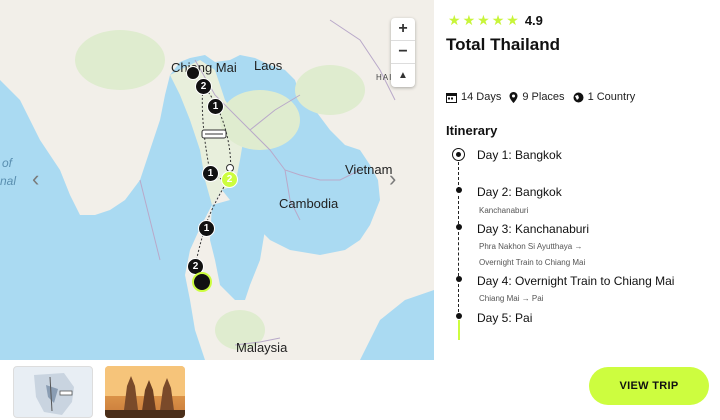  I want to click on map-label-sea-nal: nal, so click(8, 181).